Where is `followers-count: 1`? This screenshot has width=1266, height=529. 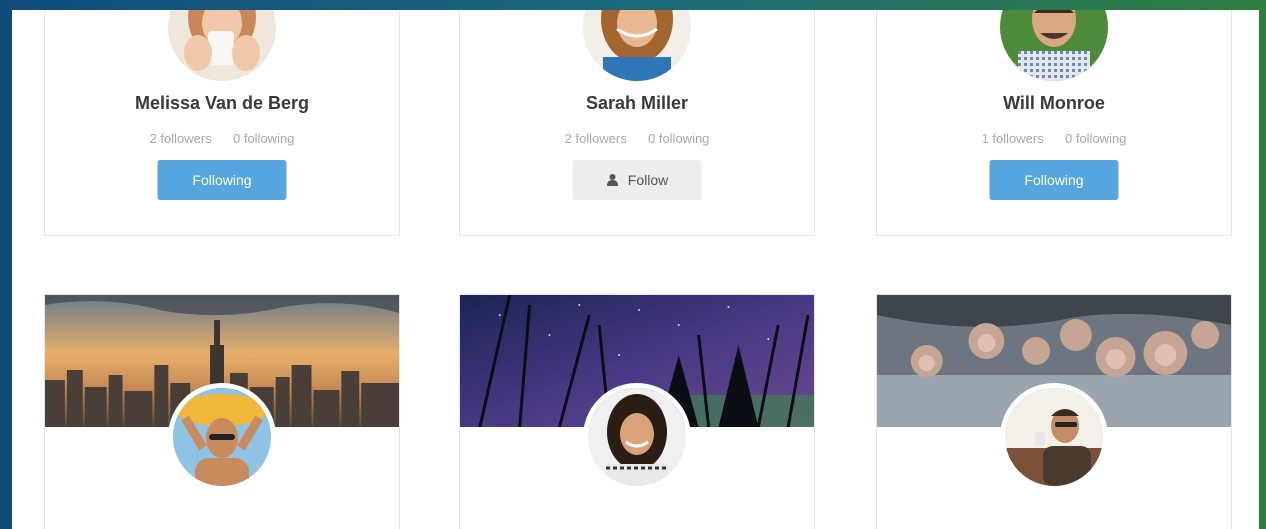 followers-count: 1 is located at coordinates (985, 138).